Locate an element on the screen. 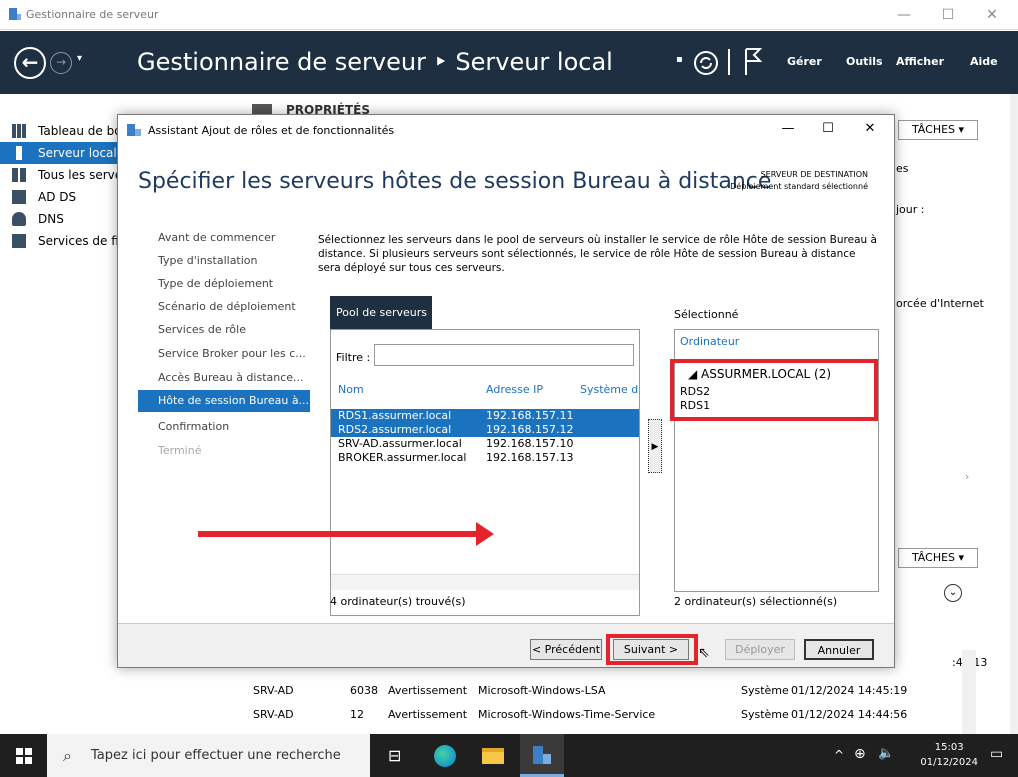 The width and height of the screenshot is (1018, 777). column-ip: Adresse IP is located at coordinates (514, 389).